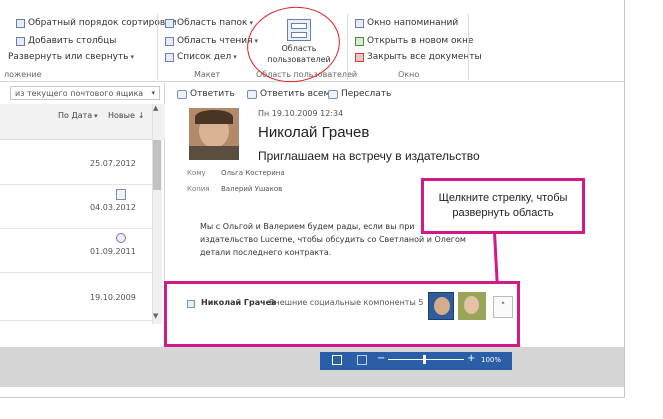 This screenshot has width=663, height=419. I want to click on scrollbar-thumb, so click(157, 165).